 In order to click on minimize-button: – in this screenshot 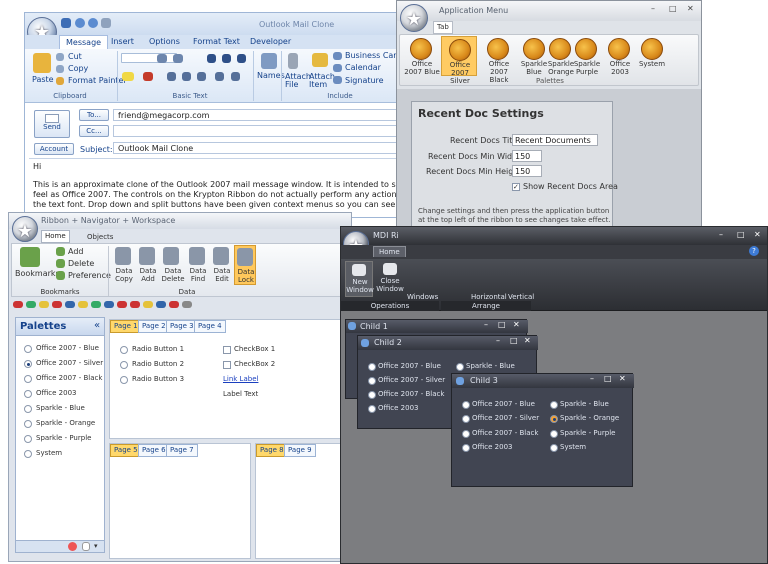, I will do `click(653, 8)`.